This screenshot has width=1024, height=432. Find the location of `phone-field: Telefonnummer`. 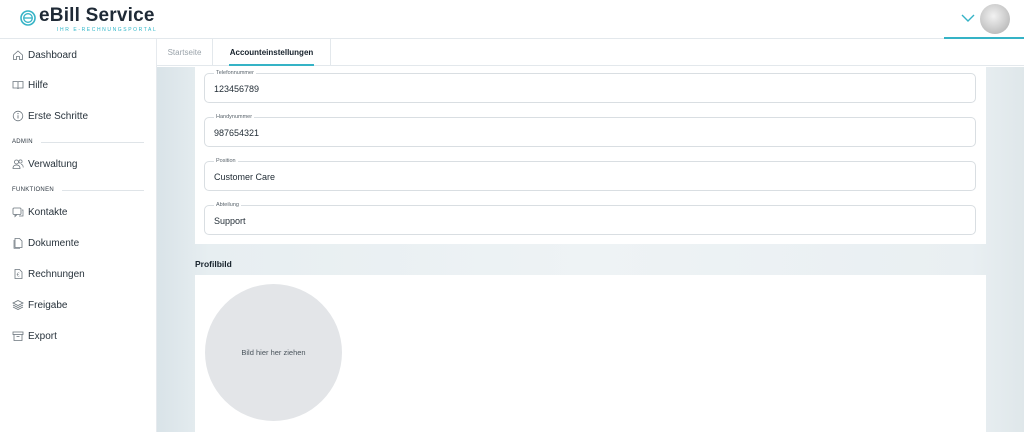

phone-field: Telefonnummer is located at coordinates (590, 86).